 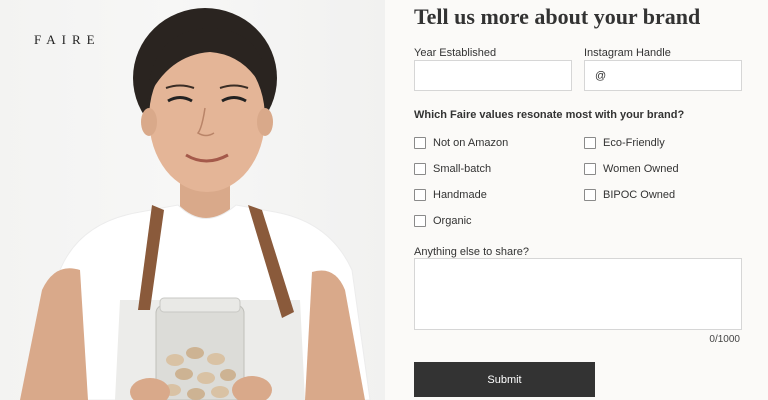 I want to click on checkbox-label: Handmade, so click(x=460, y=194).